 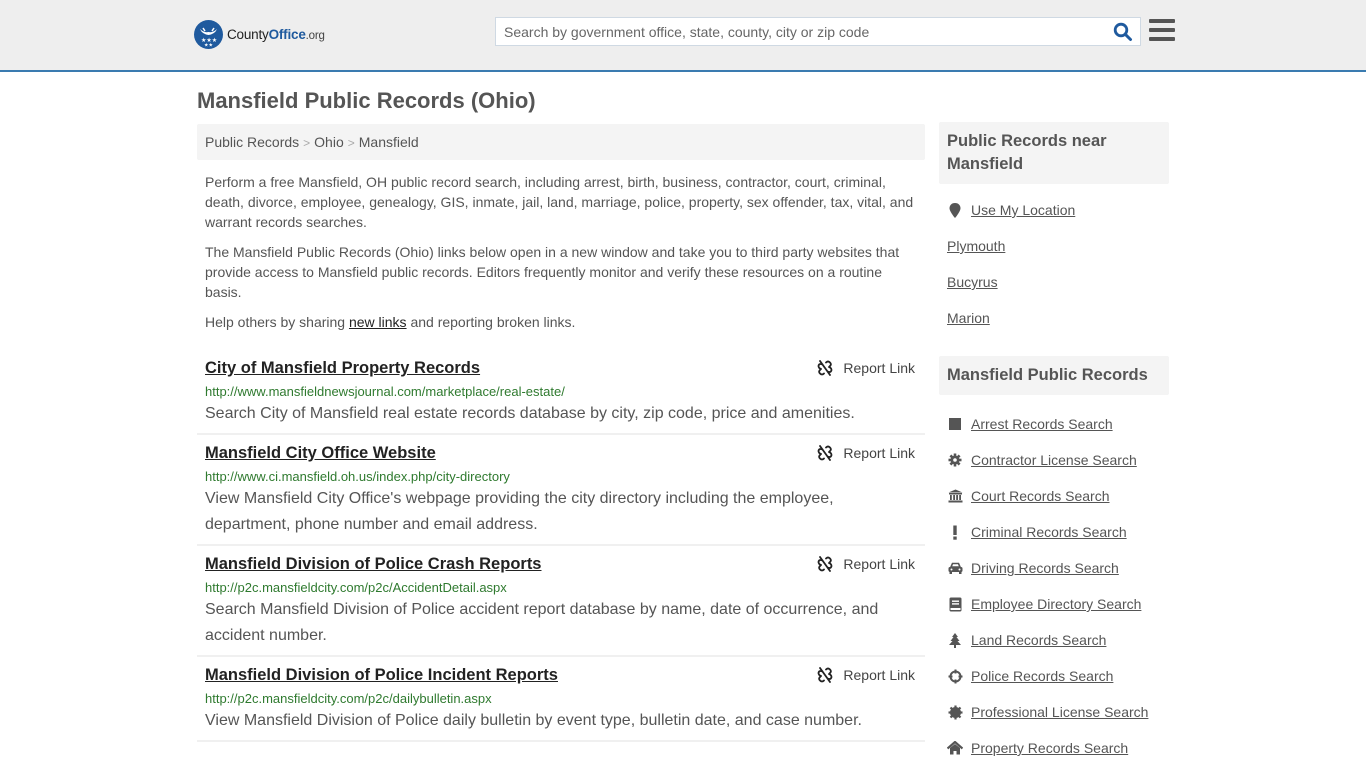 What do you see at coordinates (1059, 712) in the screenshot?
I see `record-link-professional: Professional License Search` at bounding box center [1059, 712].